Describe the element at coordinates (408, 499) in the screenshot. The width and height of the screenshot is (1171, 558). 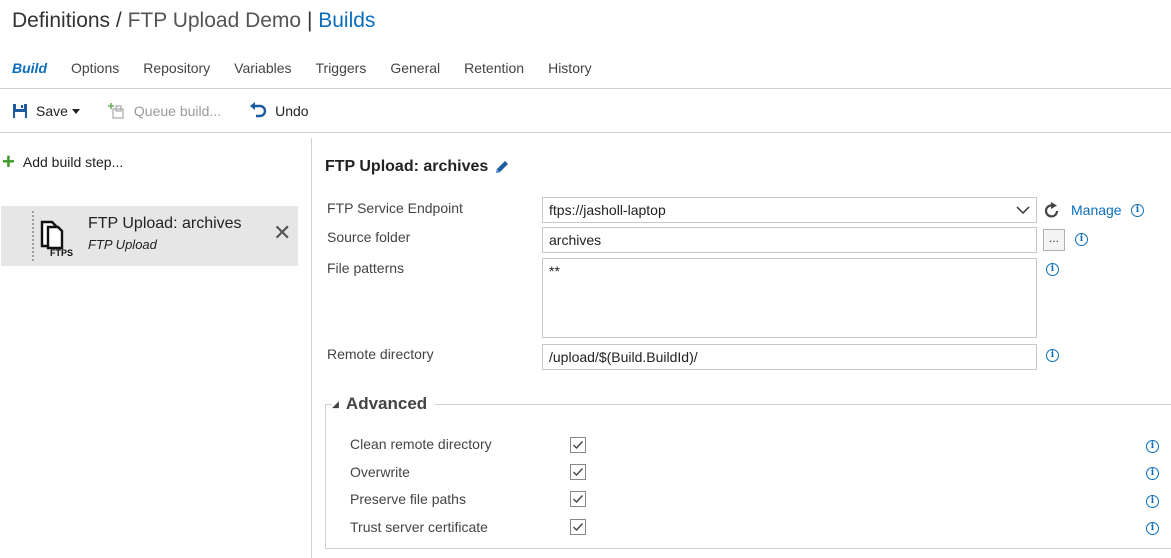
I see `preserve-file-paths-label: Preserve file paths` at that location.